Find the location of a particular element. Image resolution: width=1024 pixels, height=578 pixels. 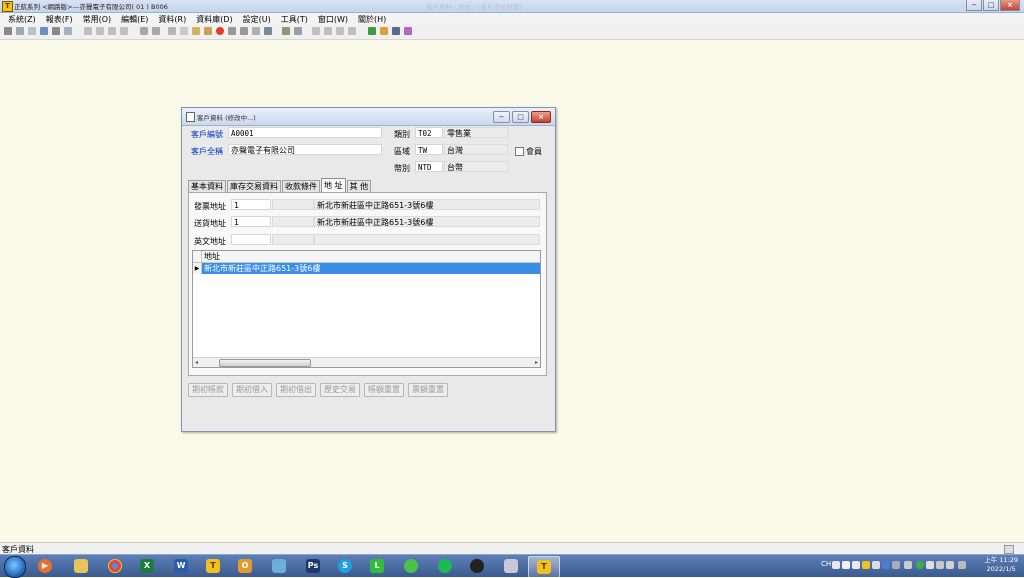

taskbar-wechat is located at coordinates (411, 566).